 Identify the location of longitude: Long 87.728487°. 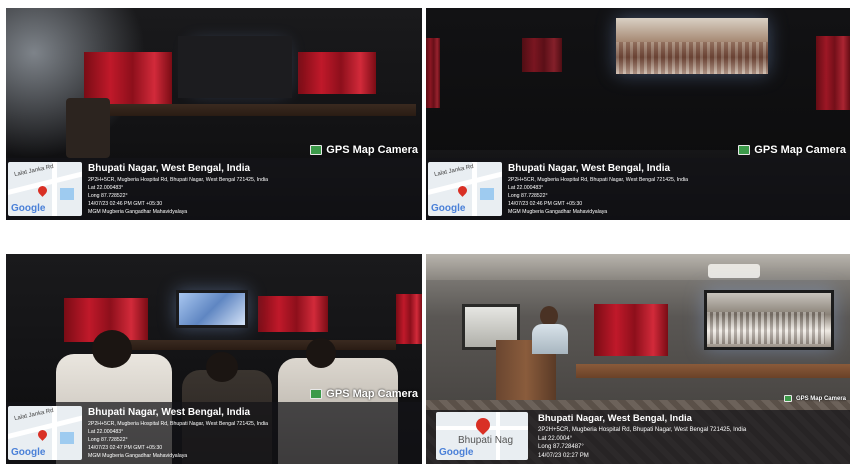
(561, 447).